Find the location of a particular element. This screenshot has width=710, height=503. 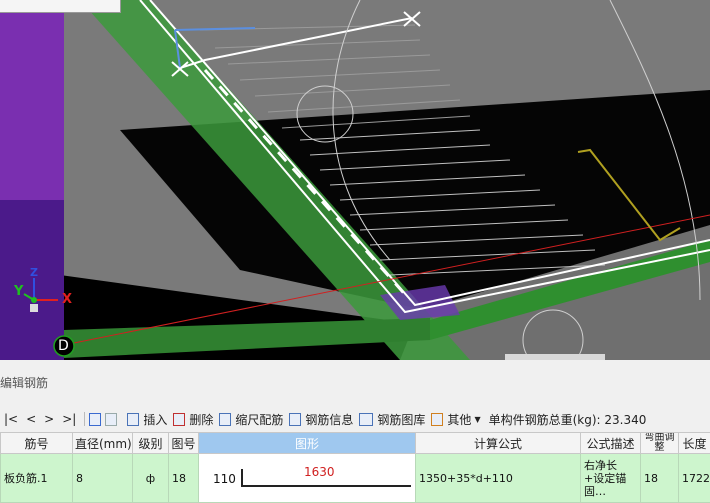

axis-z-label: Z is located at coordinates (34, 272).